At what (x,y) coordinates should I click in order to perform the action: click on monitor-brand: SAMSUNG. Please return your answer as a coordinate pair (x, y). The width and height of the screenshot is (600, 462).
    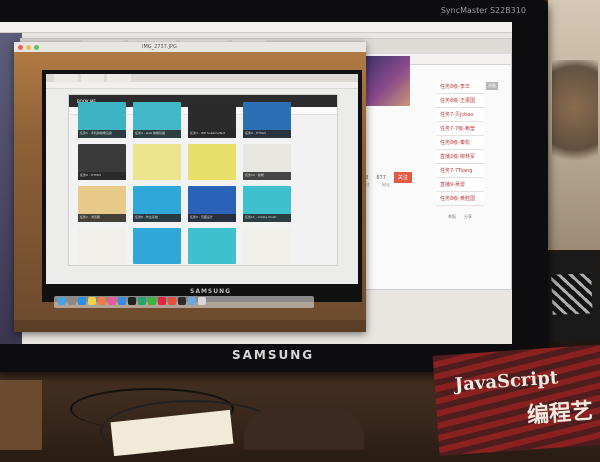
    Looking at the image, I should click on (273, 355).